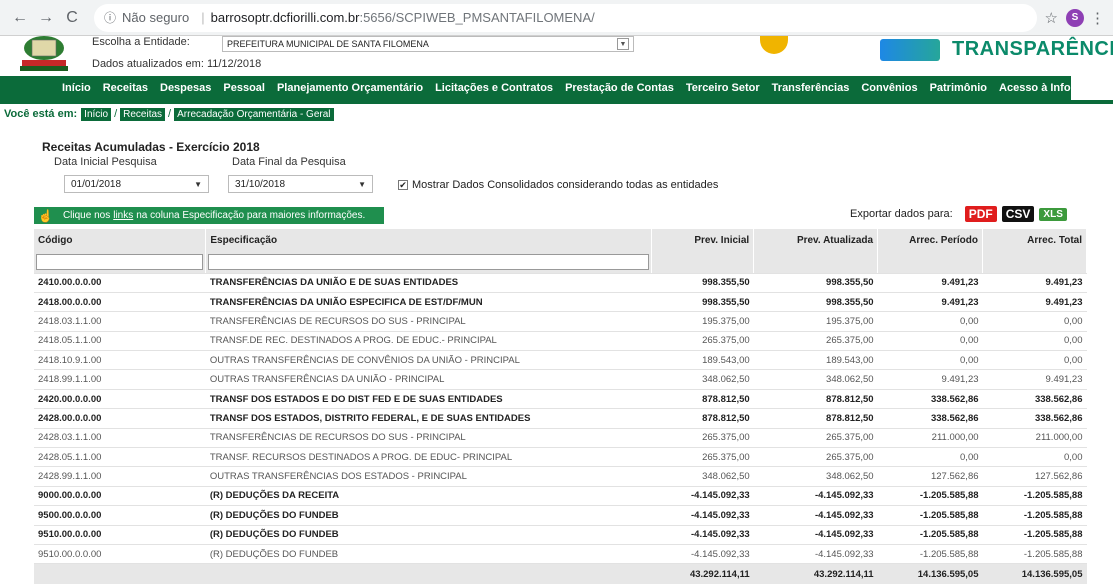 The height and width of the screenshot is (585, 1113). Describe the element at coordinates (350, 88) in the screenshot. I see `nav-planejamento: Planejamento Orçamentário` at that location.